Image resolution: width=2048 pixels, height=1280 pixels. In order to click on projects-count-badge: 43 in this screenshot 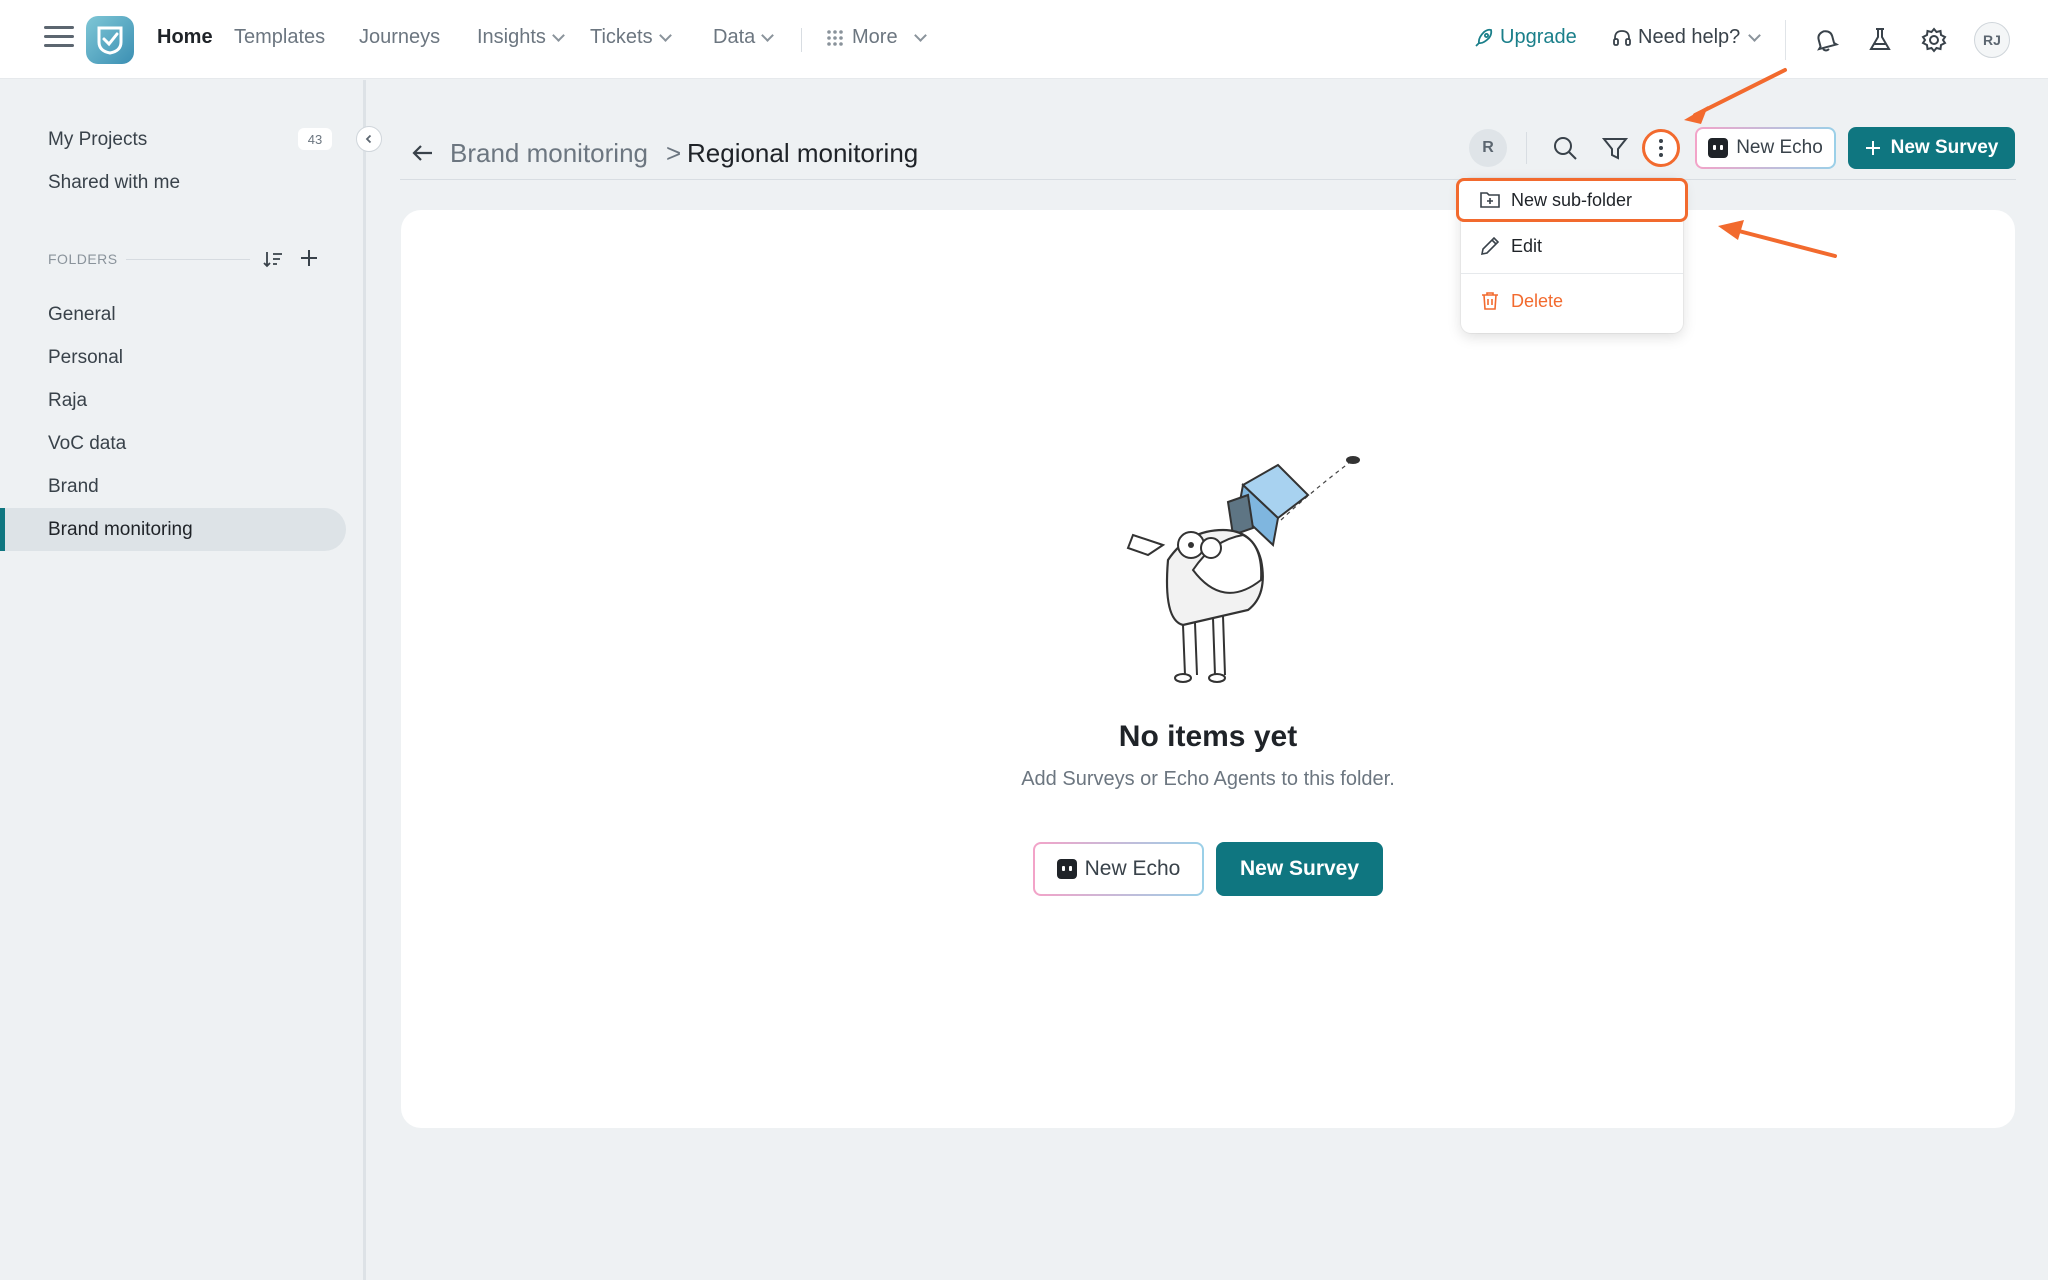, I will do `click(315, 139)`.